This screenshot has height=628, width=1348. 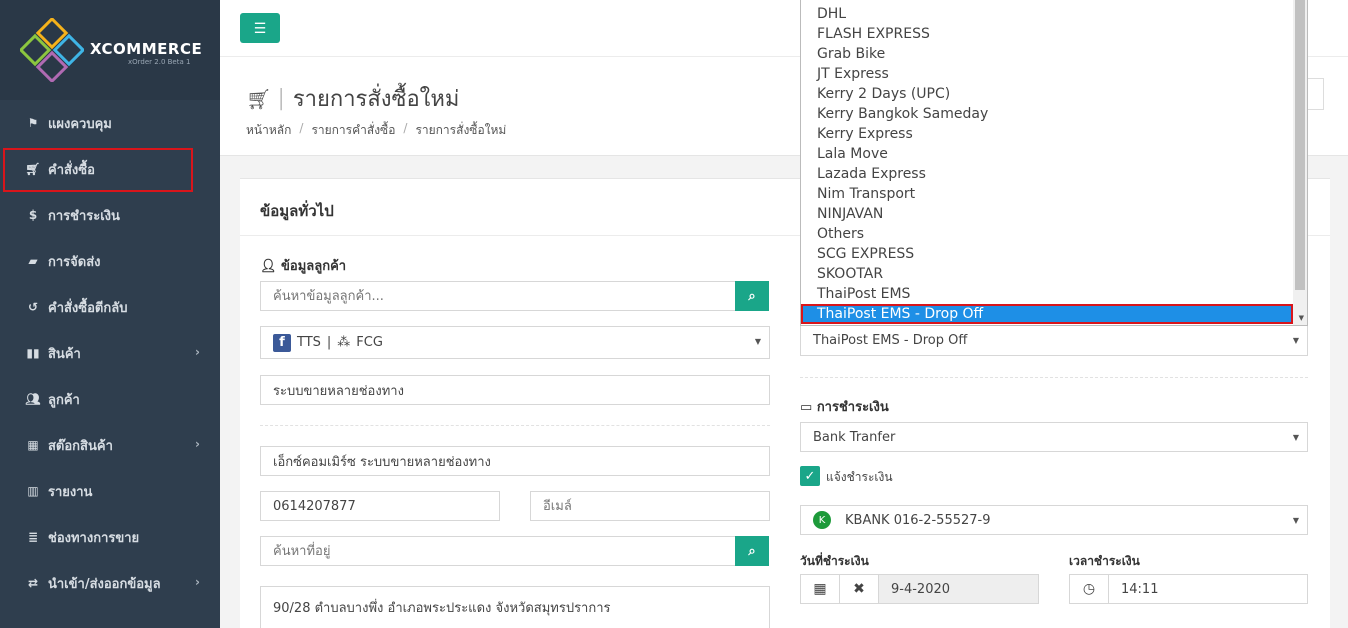 What do you see at coordinates (70, 492) in the screenshot?
I see `sidebar-item-label: รายงาน` at bounding box center [70, 492].